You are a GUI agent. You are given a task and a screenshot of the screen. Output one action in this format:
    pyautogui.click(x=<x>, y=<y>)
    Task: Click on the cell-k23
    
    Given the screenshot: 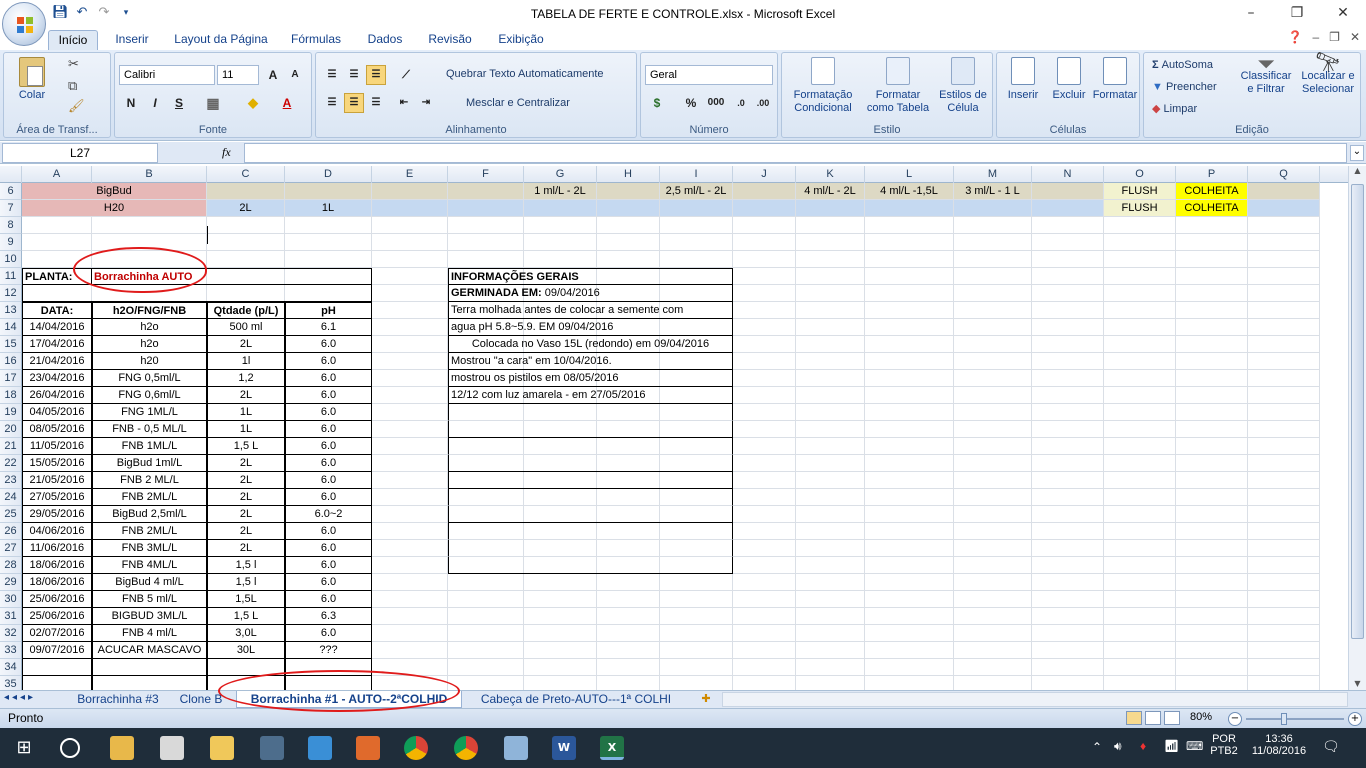 What is the action you would take?
    pyautogui.click(x=830, y=480)
    